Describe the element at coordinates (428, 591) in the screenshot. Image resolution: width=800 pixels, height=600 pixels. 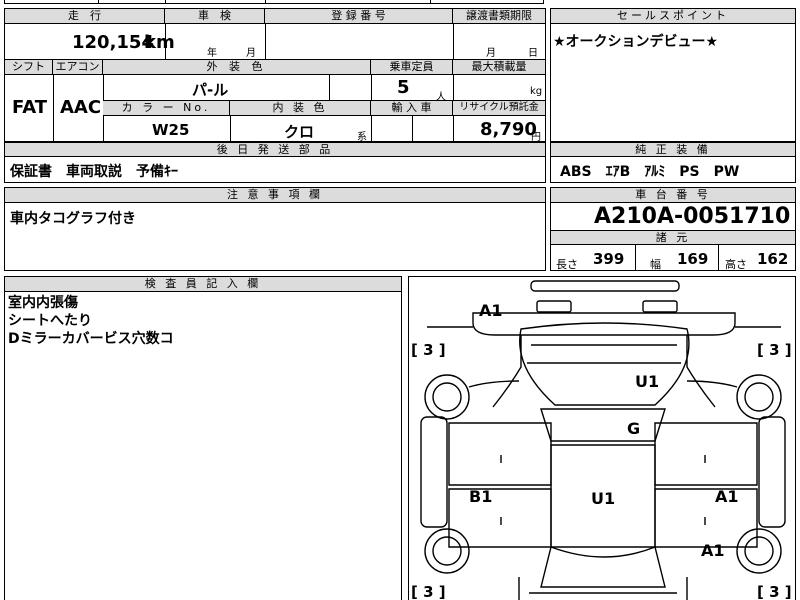
I see `mark-tire-bl: [ 3 ]` at that location.